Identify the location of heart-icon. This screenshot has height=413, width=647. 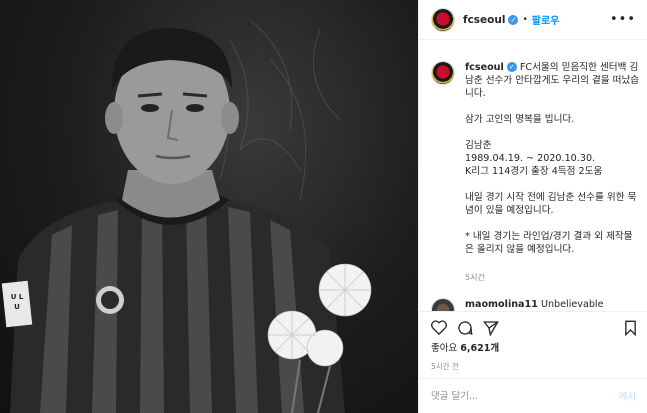
(439, 327).